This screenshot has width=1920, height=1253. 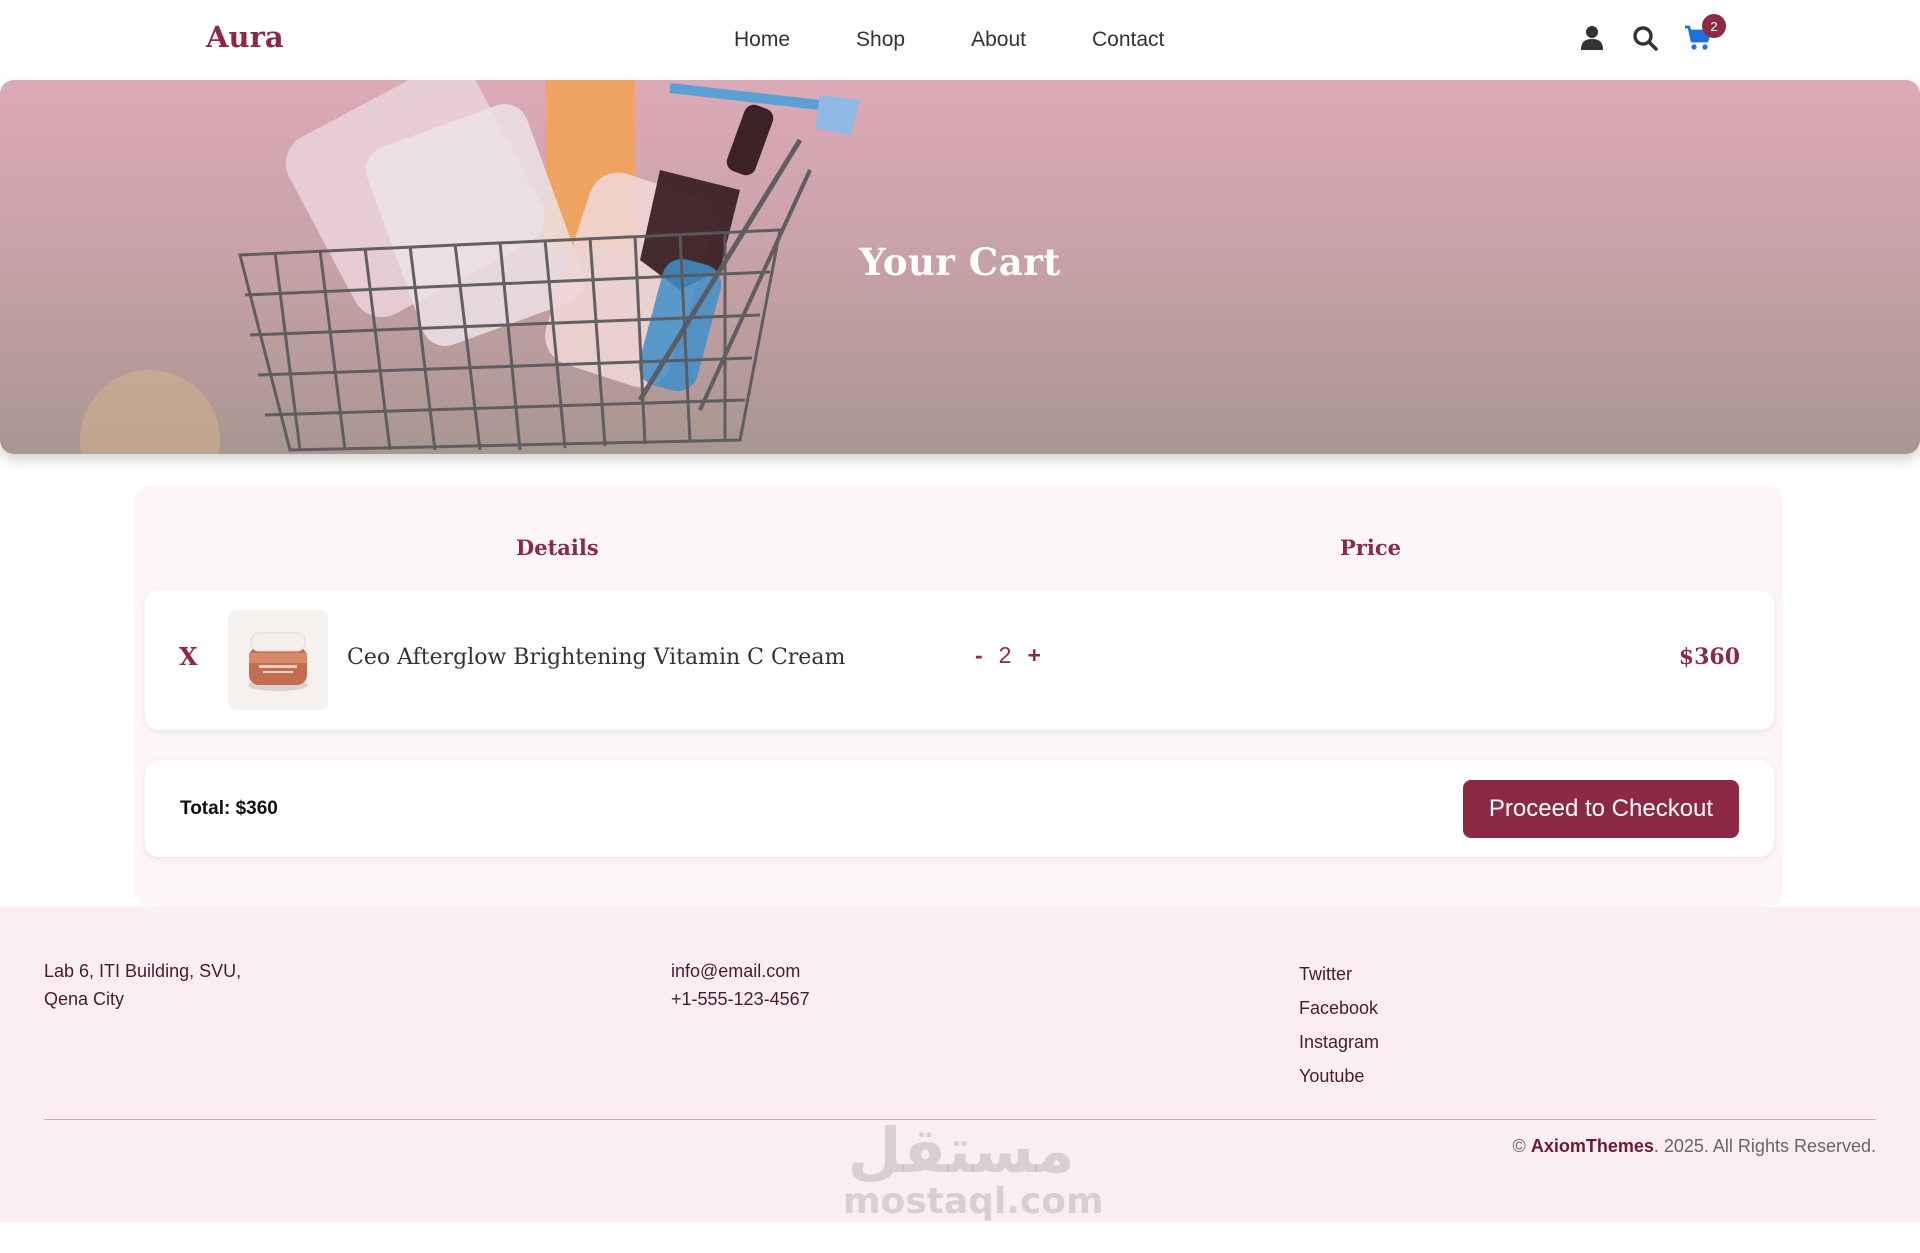 I want to click on quantity-decrease-button: -, so click(x=979, y=655).